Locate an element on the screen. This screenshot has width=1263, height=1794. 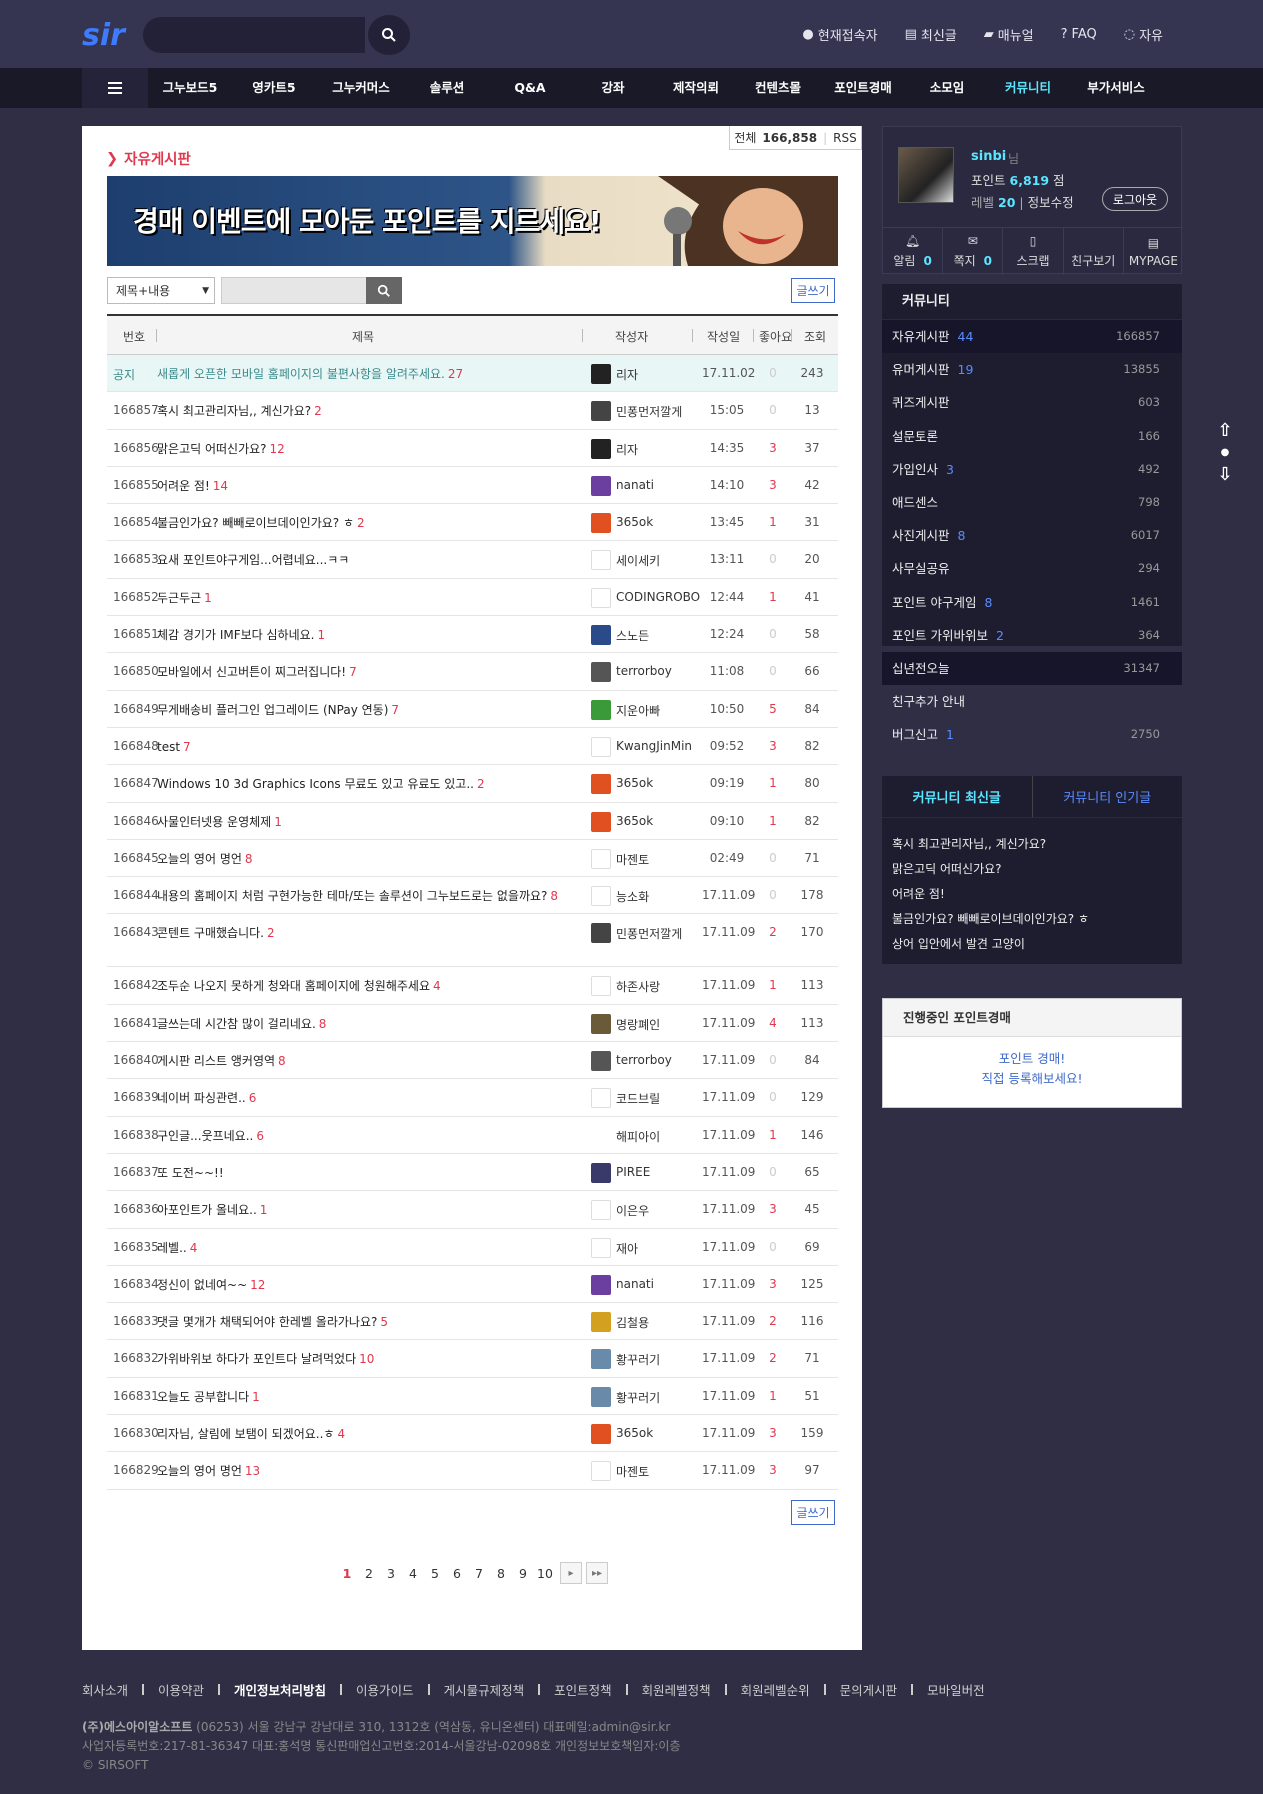
community-item: 버그신고 1 2750 is located at coordinates (1032, 734).